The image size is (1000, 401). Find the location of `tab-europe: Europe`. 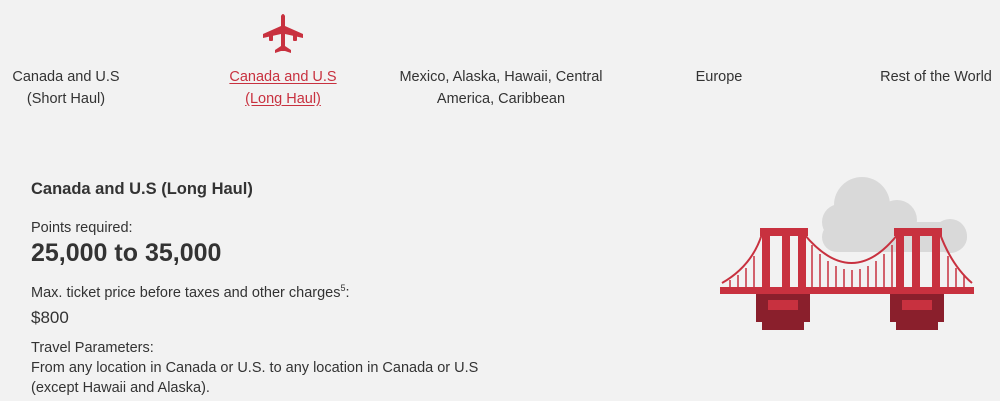

tab-europe: Europe is located at coordinates (719, 77).